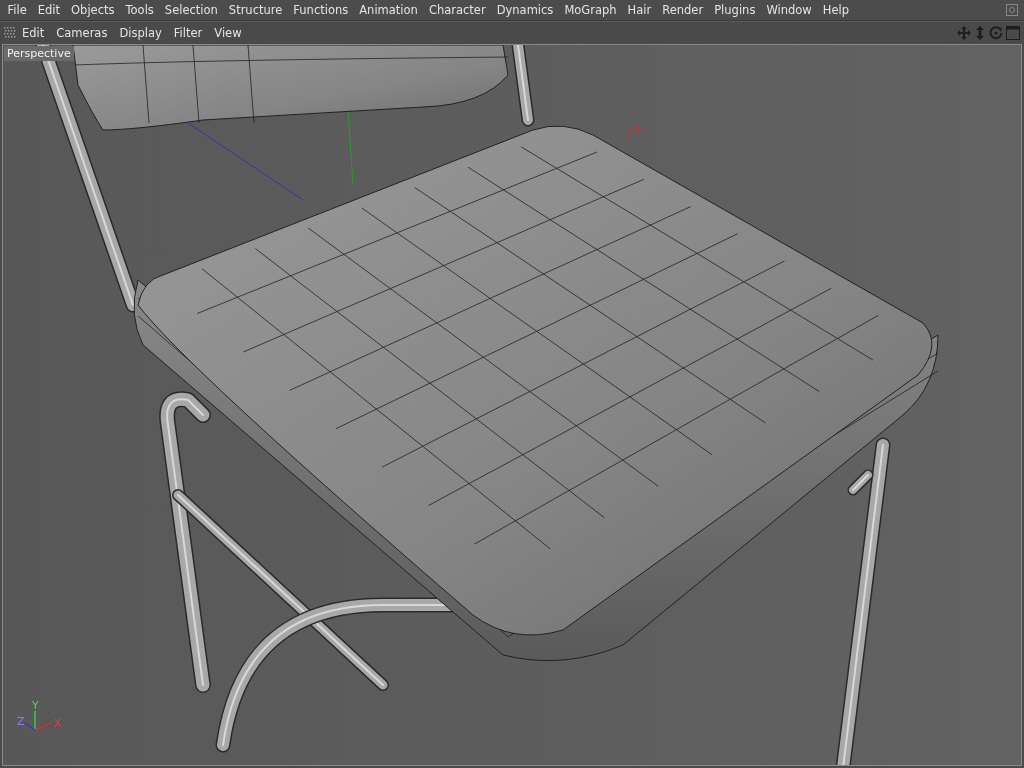 This screenshot has width=1024, height=768. I want to click on move-icon, so click(964, 32).